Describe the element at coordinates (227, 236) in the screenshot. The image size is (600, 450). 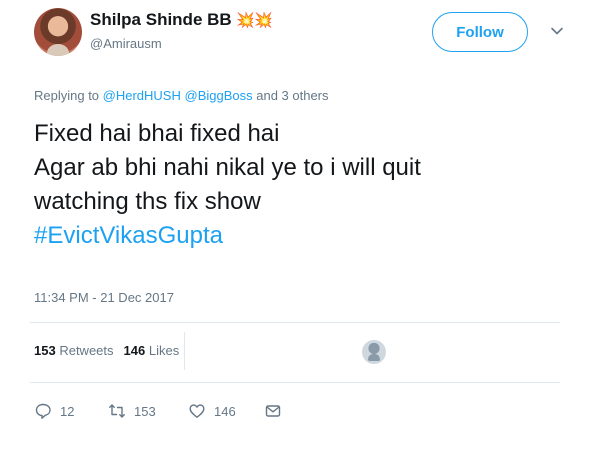
I see `hashtag-link: #EvictVikasGupta` at that location.